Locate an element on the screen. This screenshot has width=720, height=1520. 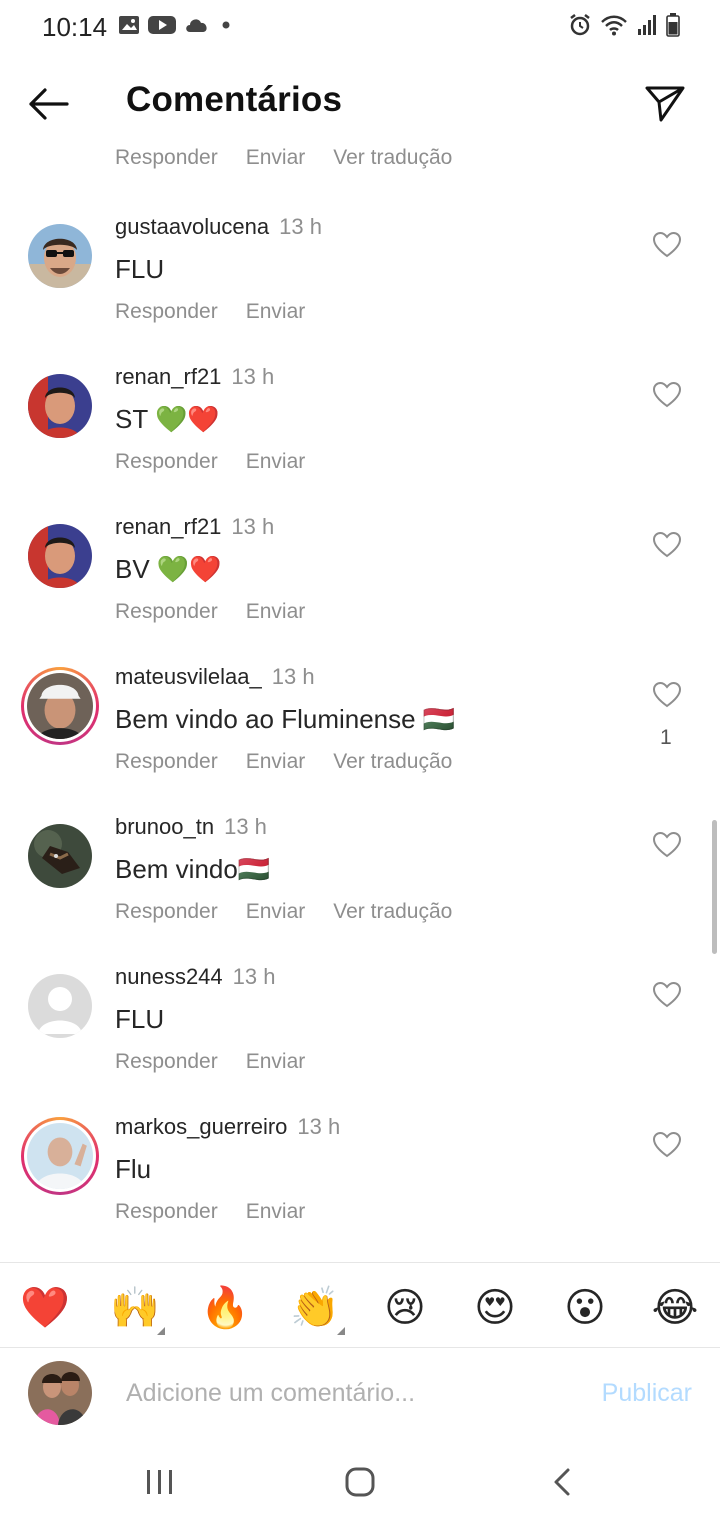
status-right-icons is located at coordinates (624, 25).